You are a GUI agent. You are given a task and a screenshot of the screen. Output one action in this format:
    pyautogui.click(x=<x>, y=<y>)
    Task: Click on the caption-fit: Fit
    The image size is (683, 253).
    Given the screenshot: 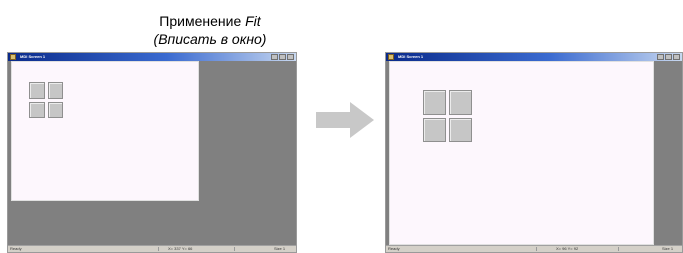 What is the action you would take?
    pyautogui.click(x=253, y=21)
    